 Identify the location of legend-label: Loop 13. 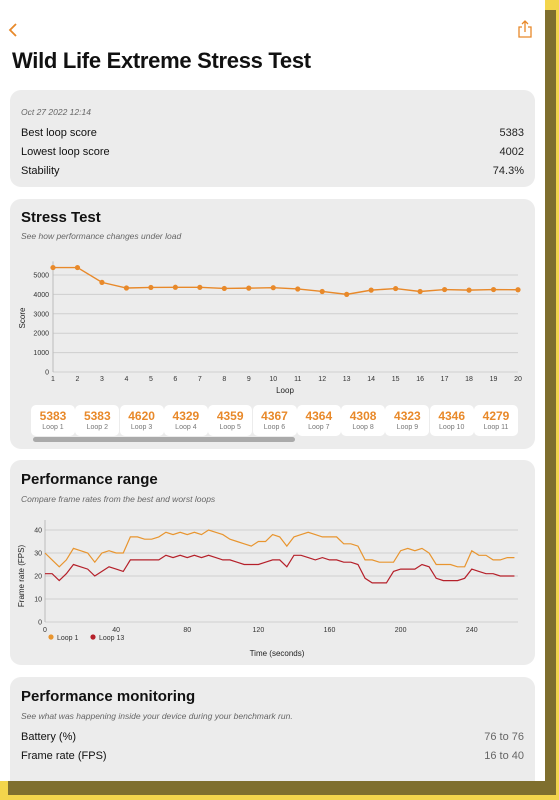
(111, 638).